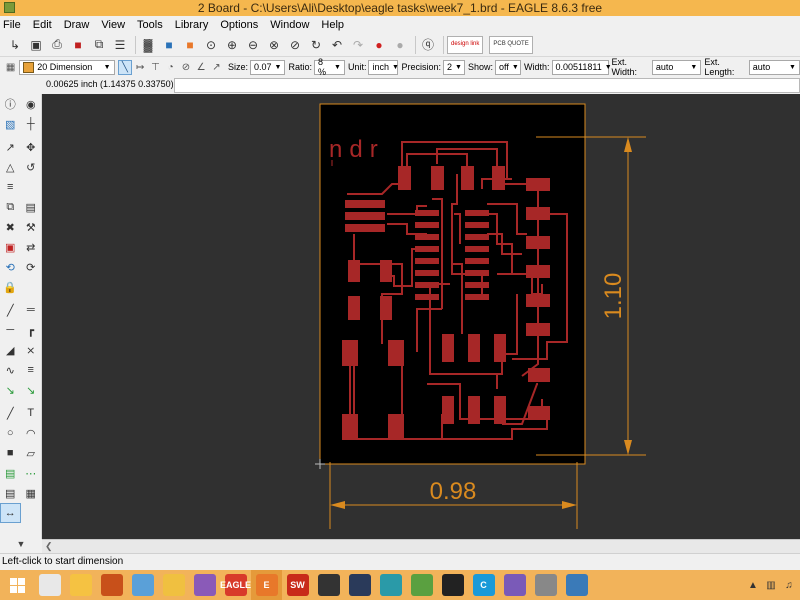 This screenshot has height=600, width=800. What do you see at coordinates (10, 287) in the screenshot?
I see `lock-icon: 🔒` at bounding box center [10, 287].